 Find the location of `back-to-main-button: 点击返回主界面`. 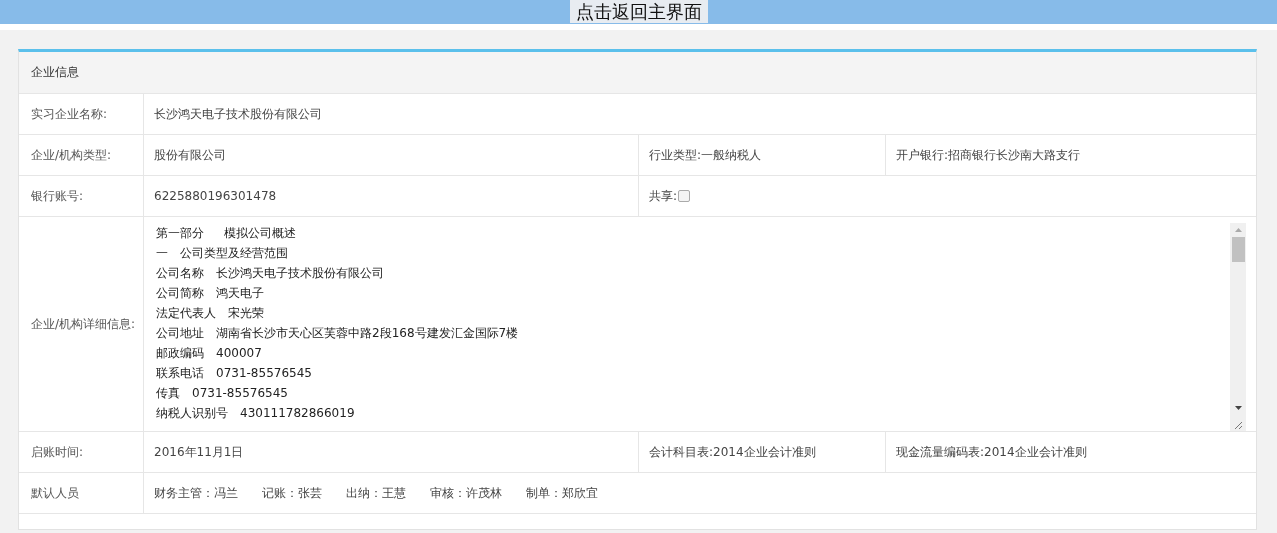

back-to-main-button: 点击返回主界面 is located at coordinates (638, 11).